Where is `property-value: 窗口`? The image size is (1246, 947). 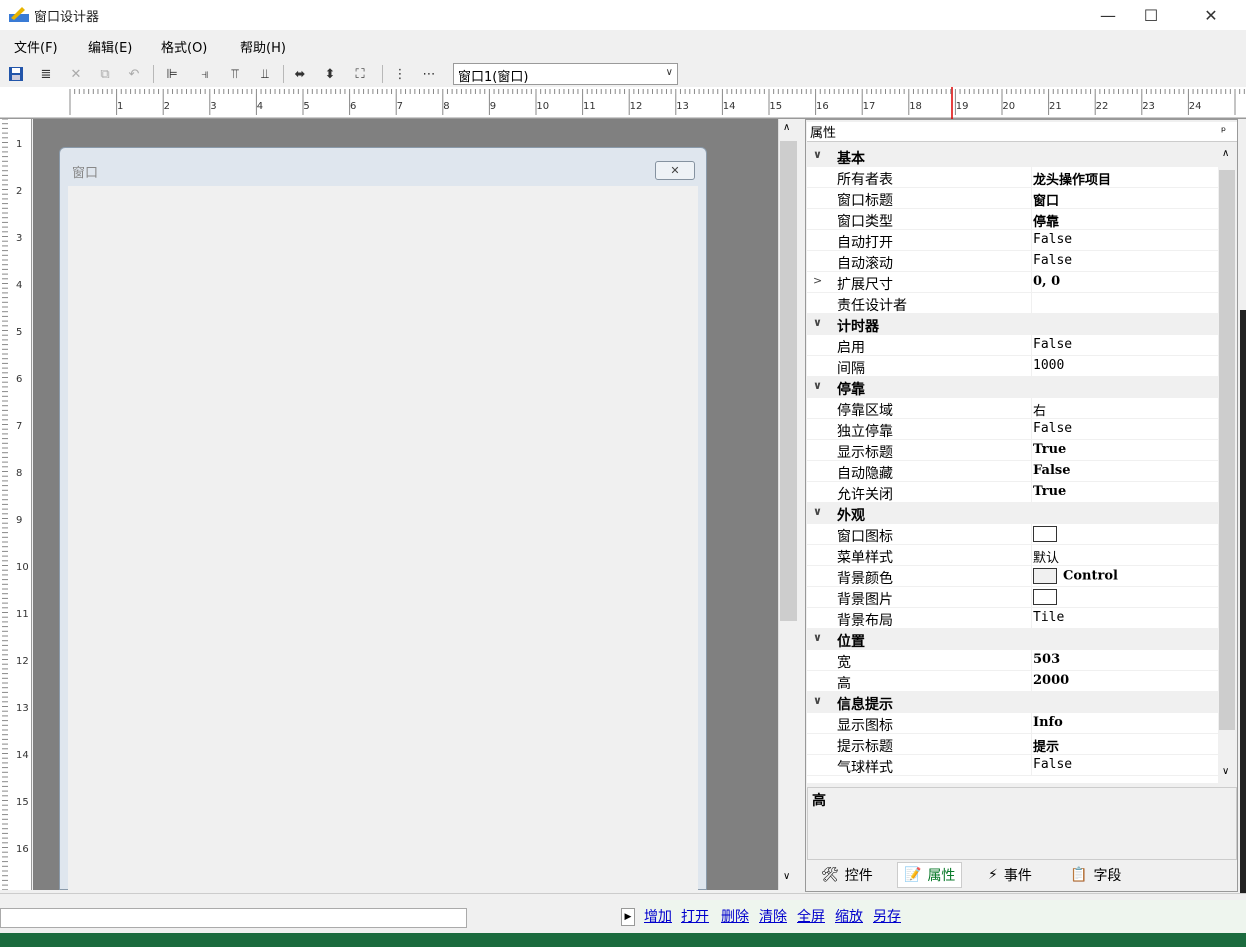 property-value: 窗口 is located at coordinates (1046, 199).